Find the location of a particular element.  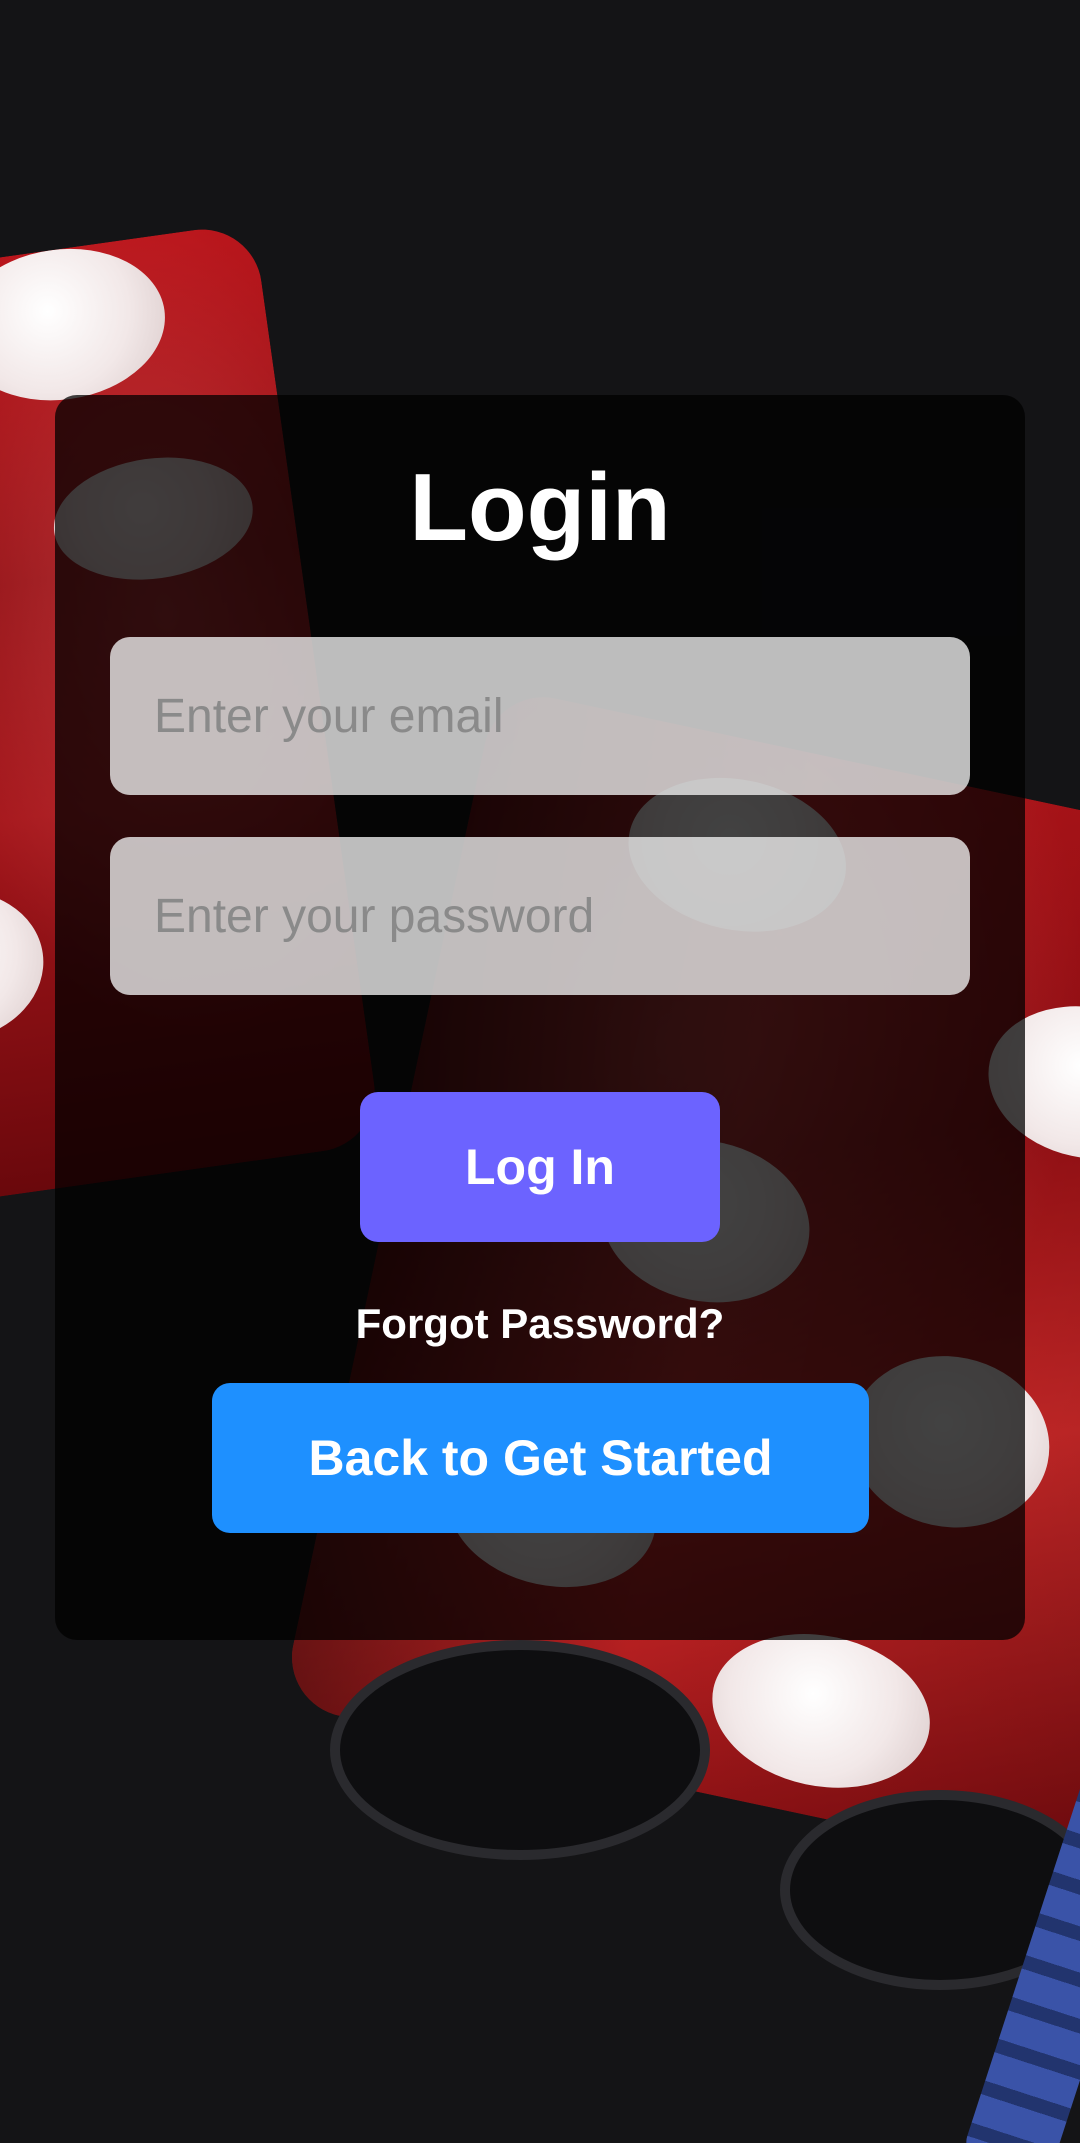

email-field is located at coordinates (540, 716).